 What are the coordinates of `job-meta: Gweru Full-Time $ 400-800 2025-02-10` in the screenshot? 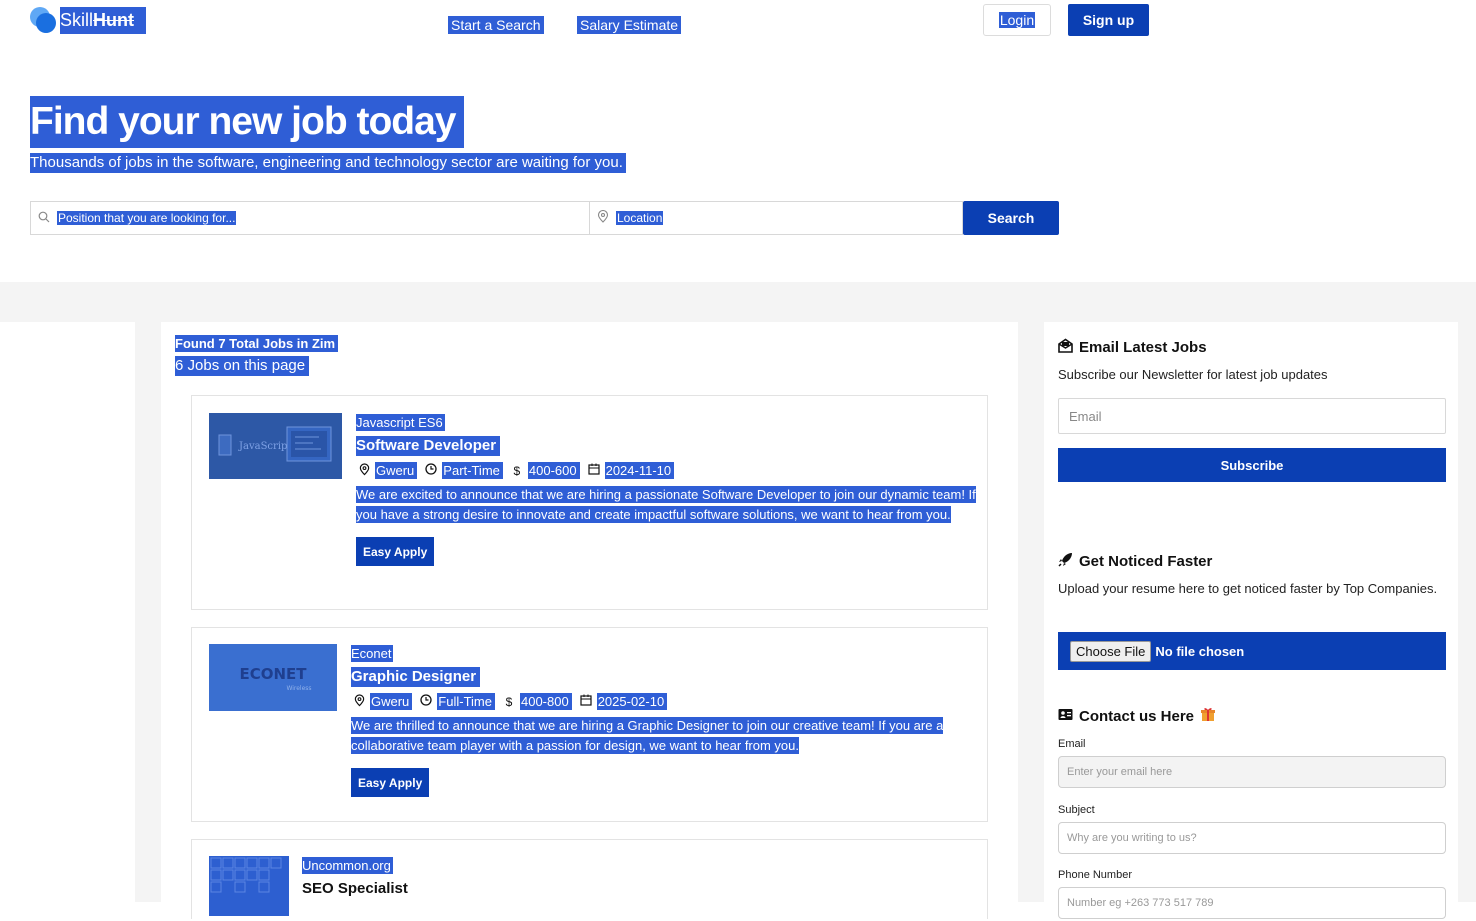 It's located at (661, 701).